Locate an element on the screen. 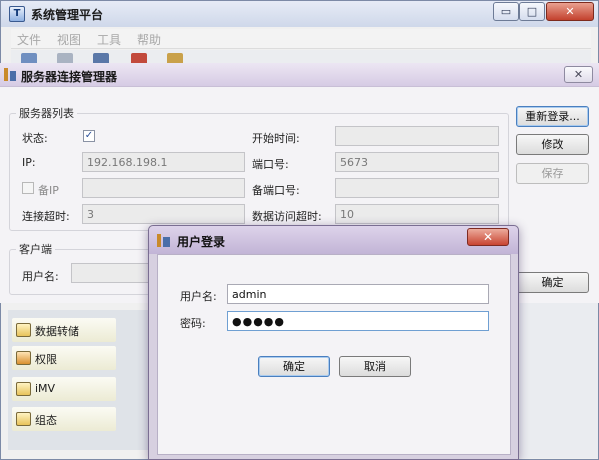 This screenshot has width=599, height=460. menu-tools: 工具 is located at coordinates (109, 39).